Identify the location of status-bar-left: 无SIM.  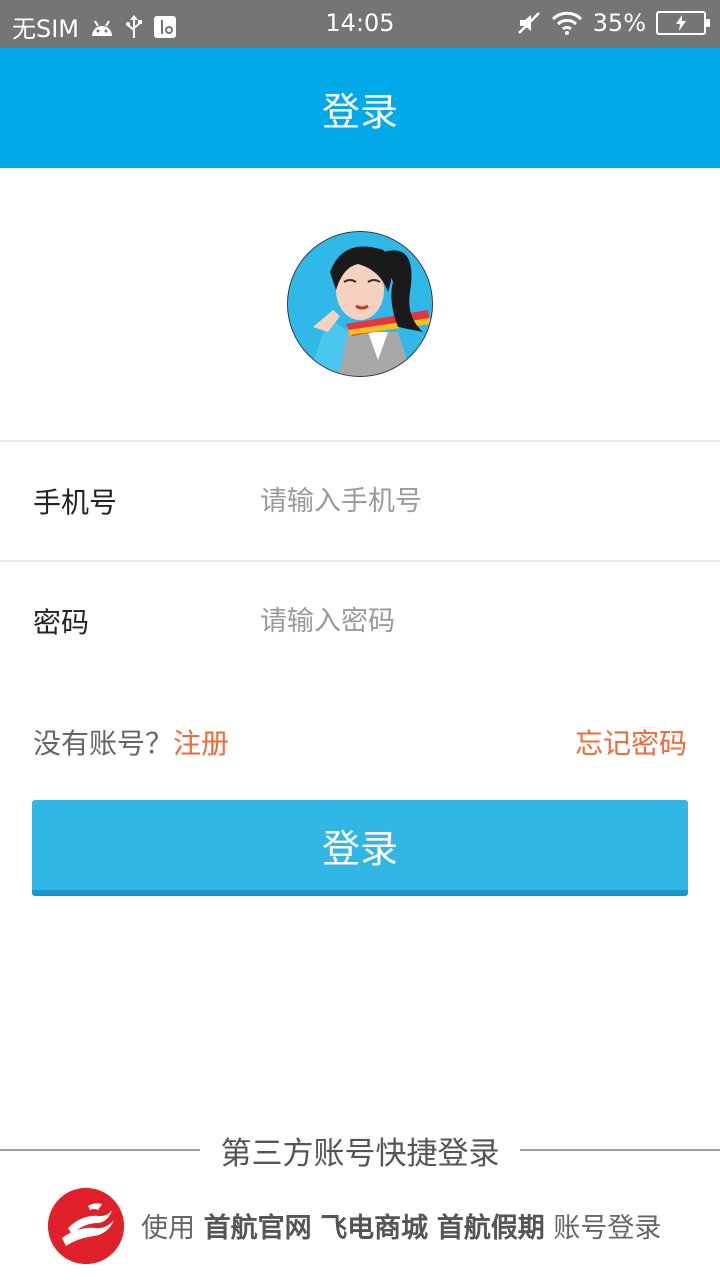
(94, 26).